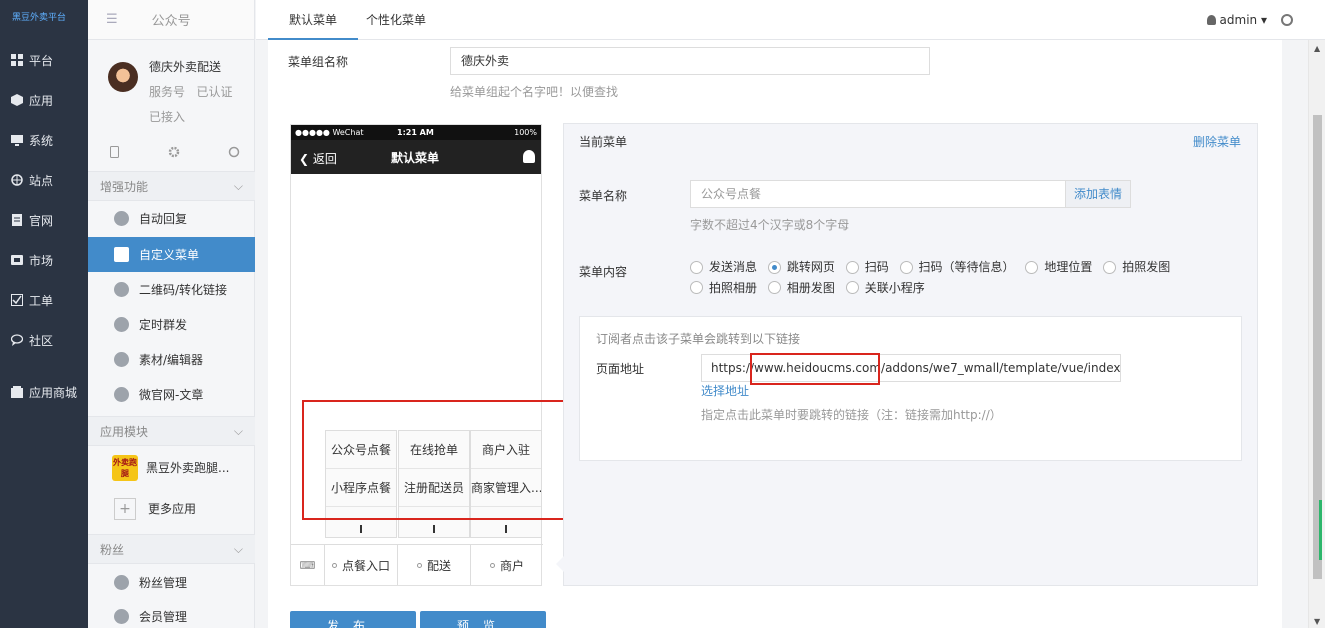 Image resolution: width=1325 pixels, height=628 pixels. What do you see at coordinates (44, 340) in the screenshot?
I see `nav-item-community: 社区` at bounding box center [44, 340].